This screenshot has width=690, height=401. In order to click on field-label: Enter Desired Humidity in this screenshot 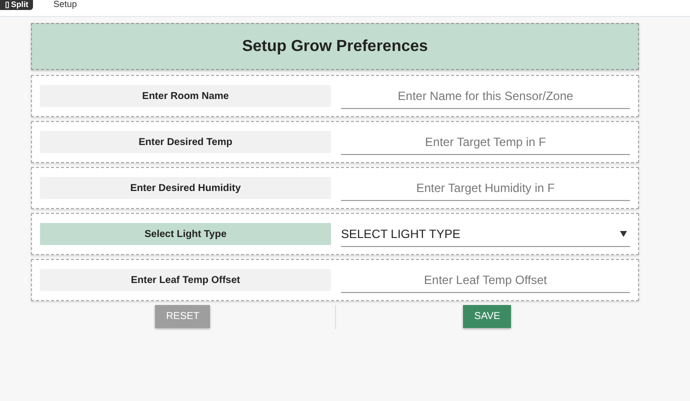, I will do `click(185, 188)`.